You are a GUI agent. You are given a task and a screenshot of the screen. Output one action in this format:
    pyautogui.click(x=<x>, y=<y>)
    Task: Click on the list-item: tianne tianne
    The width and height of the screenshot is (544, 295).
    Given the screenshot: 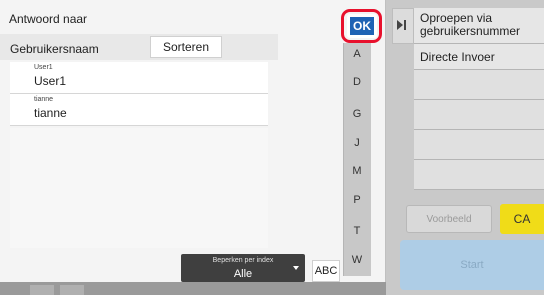 What is the action you would take?
    pyautogui.click(x=139, y=110)
    